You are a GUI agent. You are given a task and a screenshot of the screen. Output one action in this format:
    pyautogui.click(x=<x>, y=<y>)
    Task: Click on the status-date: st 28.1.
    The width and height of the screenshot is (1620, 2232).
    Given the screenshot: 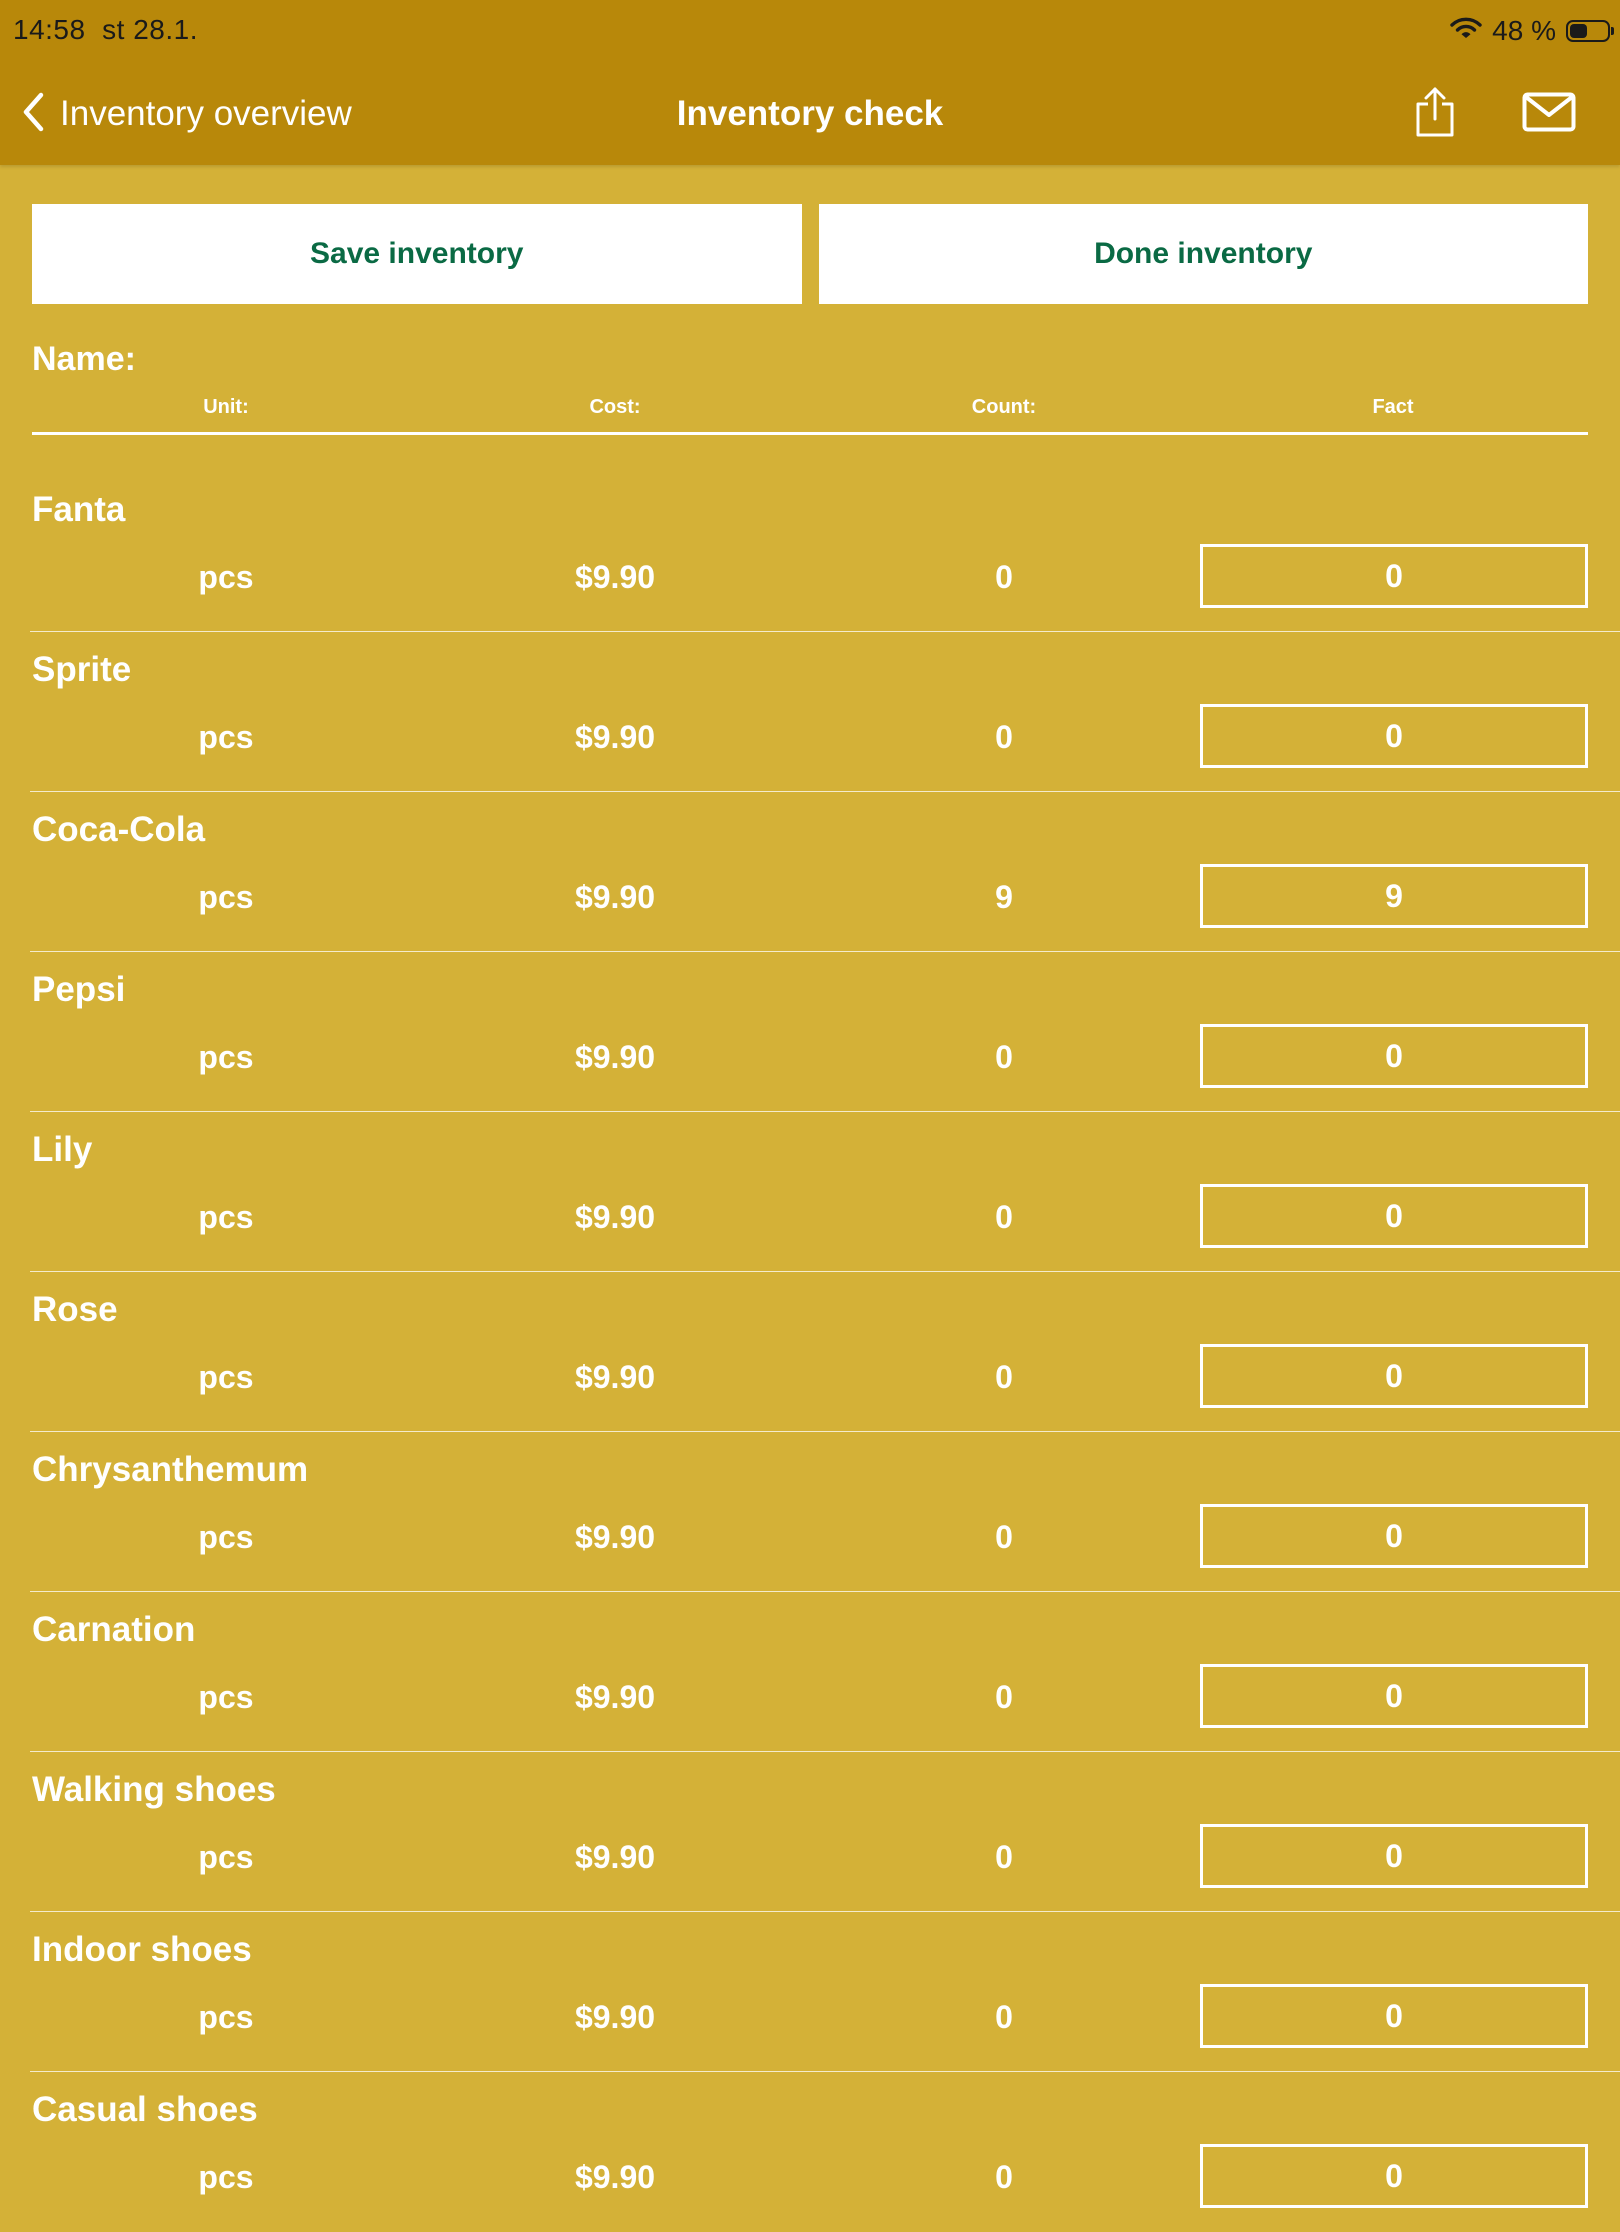 What is the action you would take?
    pyautogui.click(x=150, y=29)
    